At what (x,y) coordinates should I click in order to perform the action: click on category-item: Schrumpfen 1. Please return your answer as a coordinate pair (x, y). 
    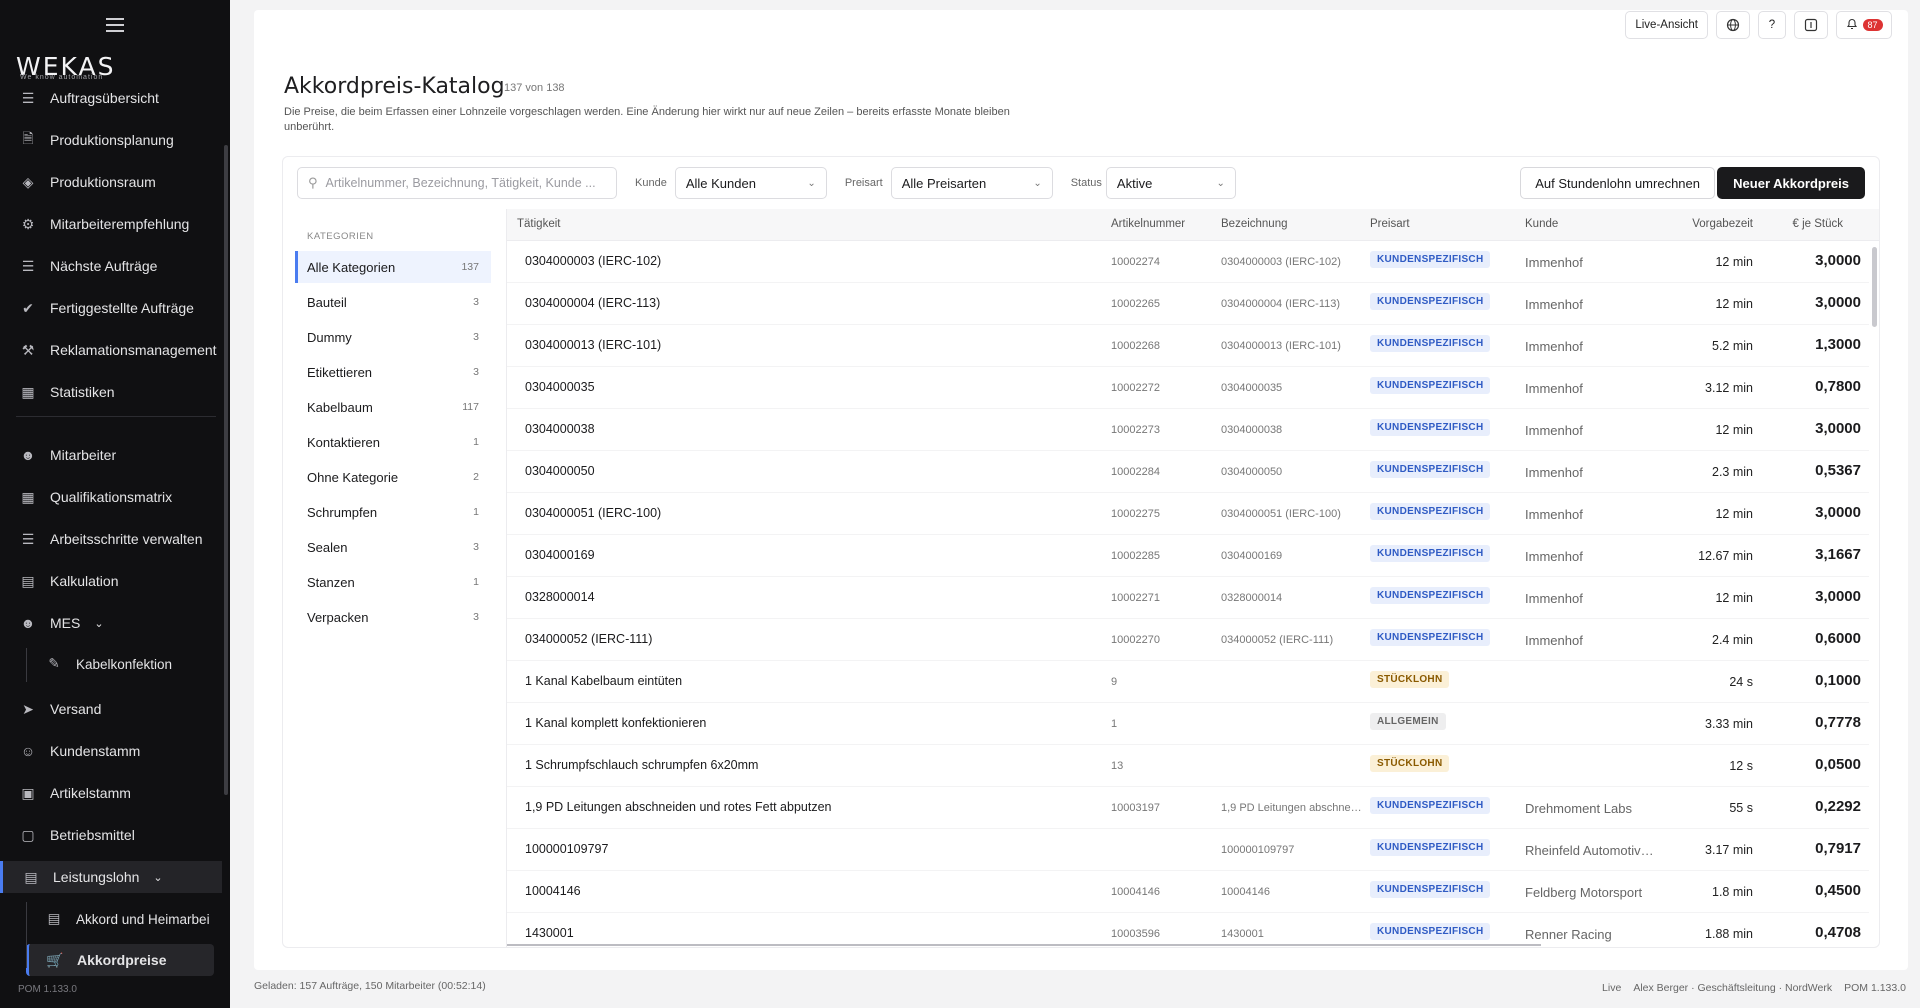
    Looking at the image, I should click on (393, 512).